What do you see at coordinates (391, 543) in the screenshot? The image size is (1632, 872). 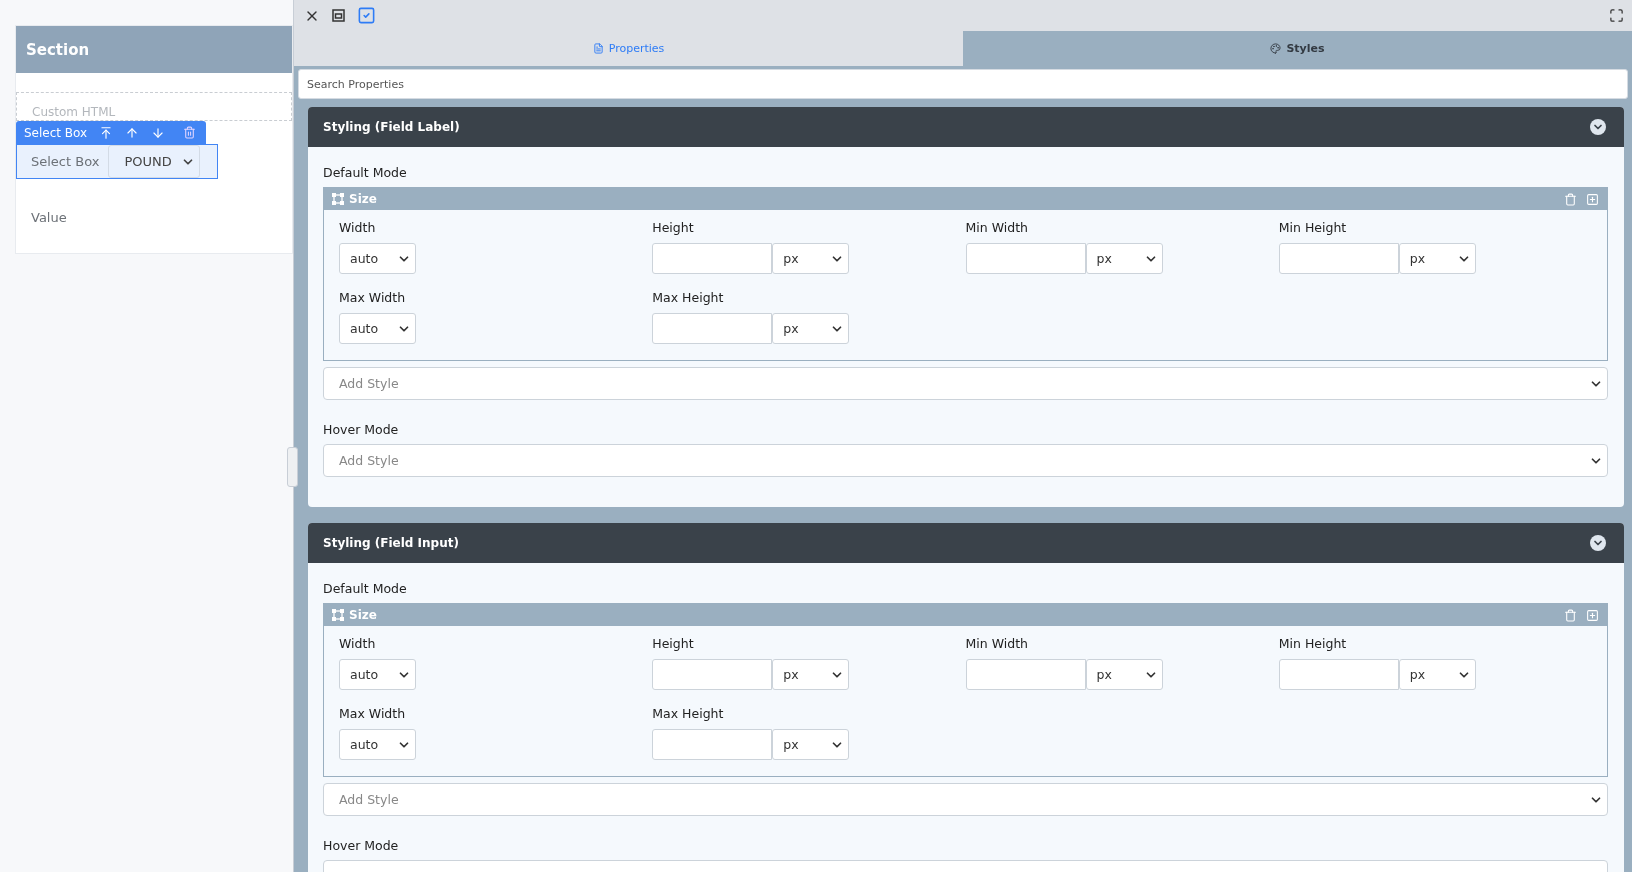 I see `section-title: Styling (Field Input)` at bounding box center [391, 543].